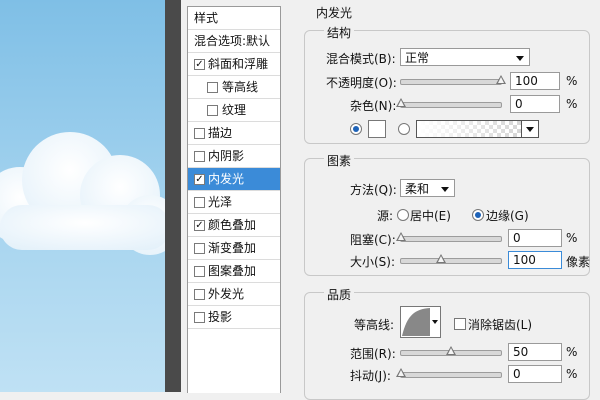  I want to click on noise-slider, so click(449, 103).